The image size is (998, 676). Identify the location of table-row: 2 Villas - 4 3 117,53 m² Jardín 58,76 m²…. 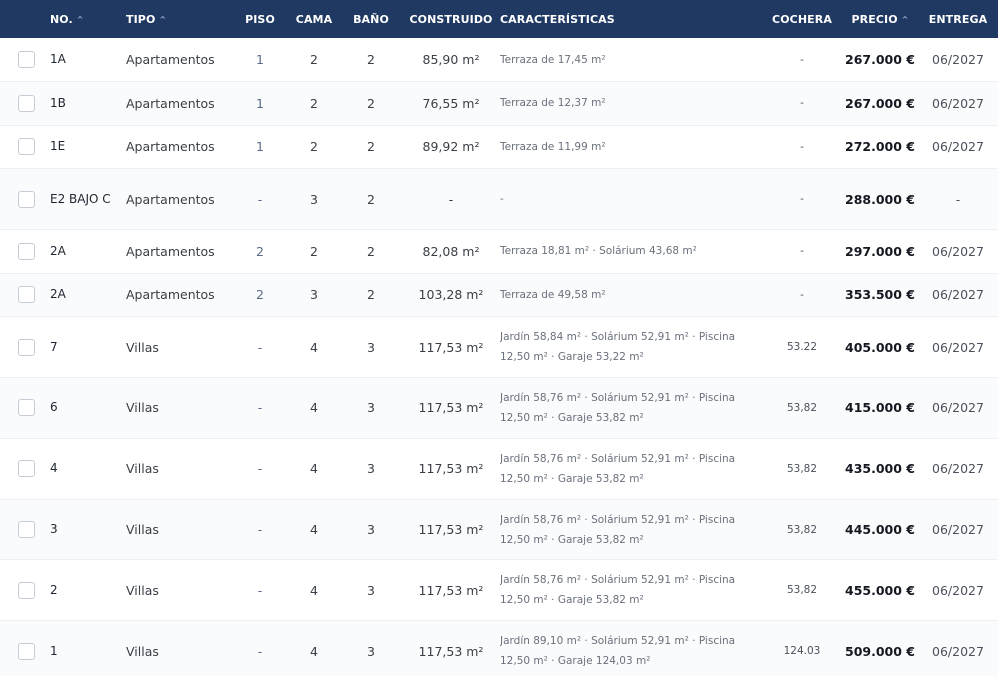
(499, 590).